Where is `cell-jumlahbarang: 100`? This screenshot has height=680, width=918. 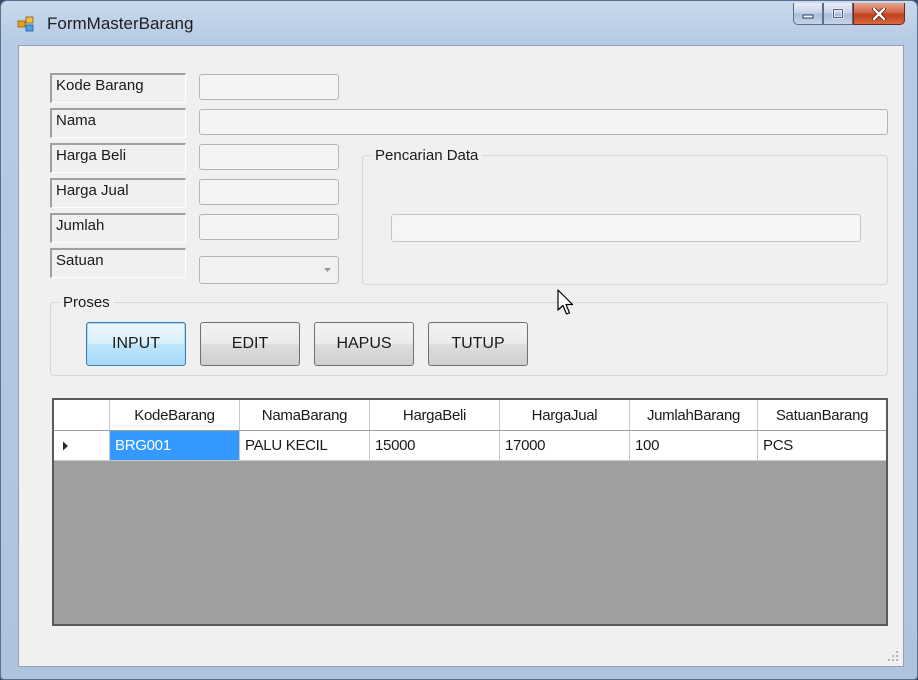
cell-jumlahbarang: 100 is located at coordinates (694, 445).